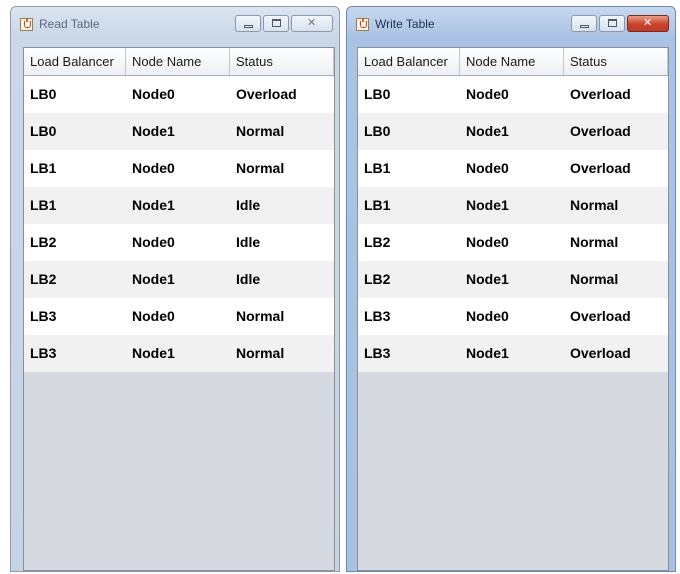  I want to click on table-row: LB1 Node1 Idle, so click(179, 205).